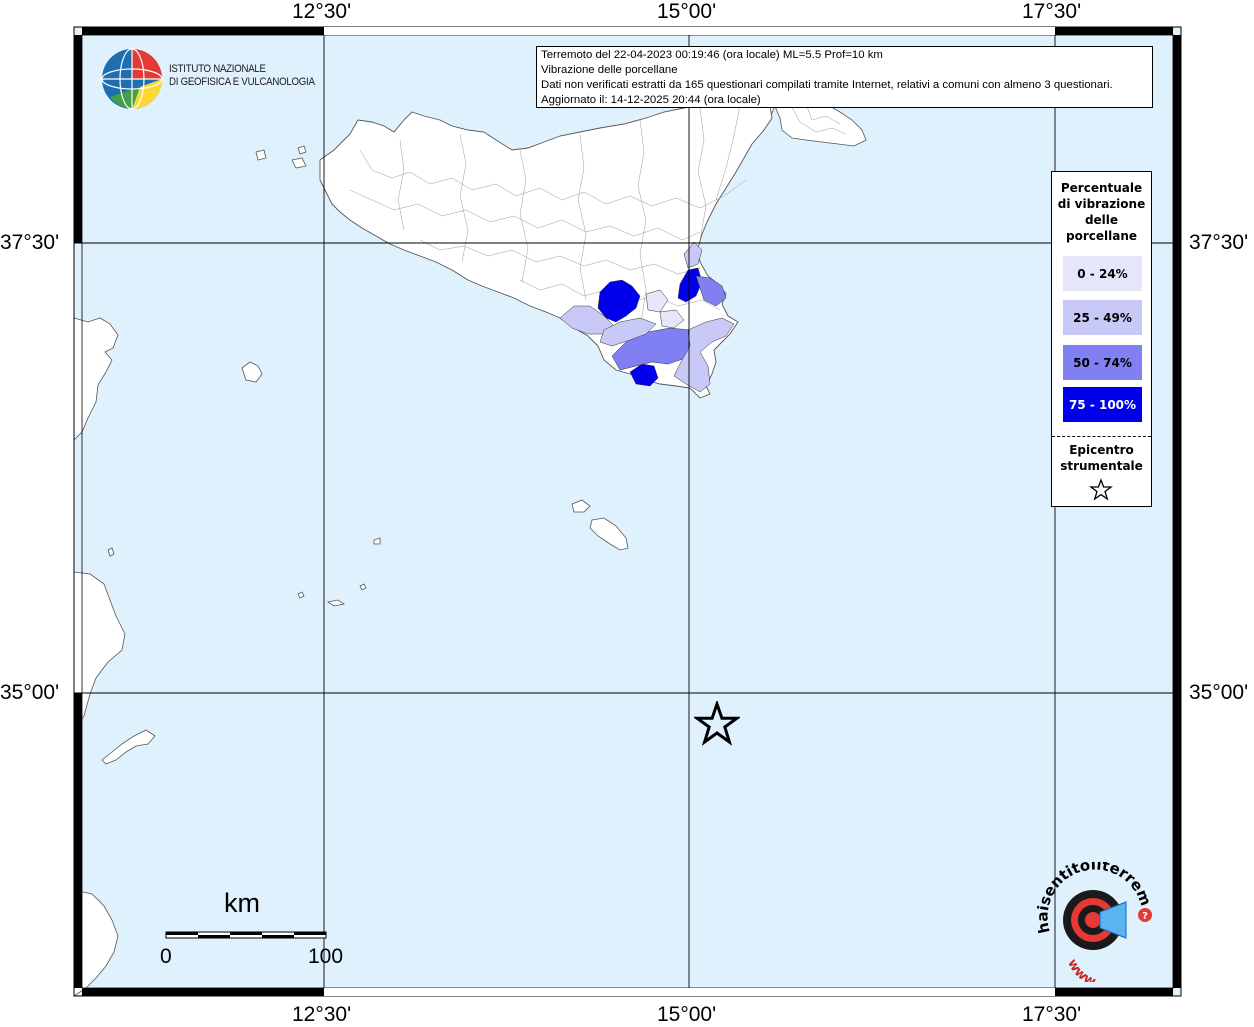 The height and width of the screenshot is (1027, 1254). Describe the element at coordinates (1102, 404) in the screenshot. I see `legend-item-3: 75 - 100%` at that location.